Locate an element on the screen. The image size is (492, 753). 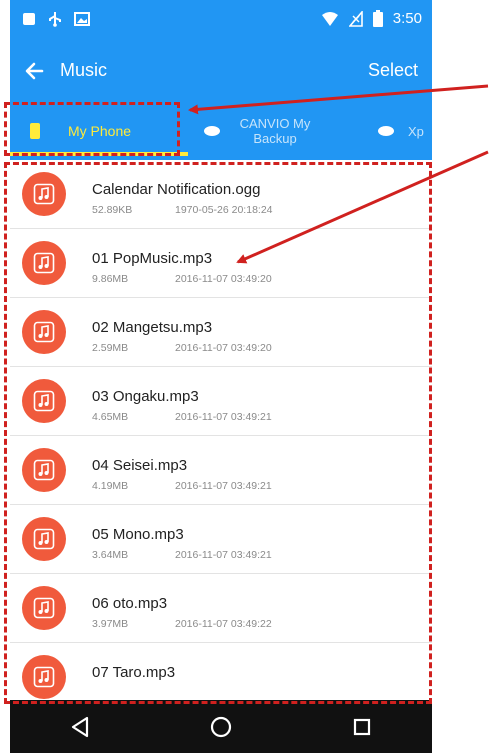
arrow-to-file is located at coordinates (362, 207).